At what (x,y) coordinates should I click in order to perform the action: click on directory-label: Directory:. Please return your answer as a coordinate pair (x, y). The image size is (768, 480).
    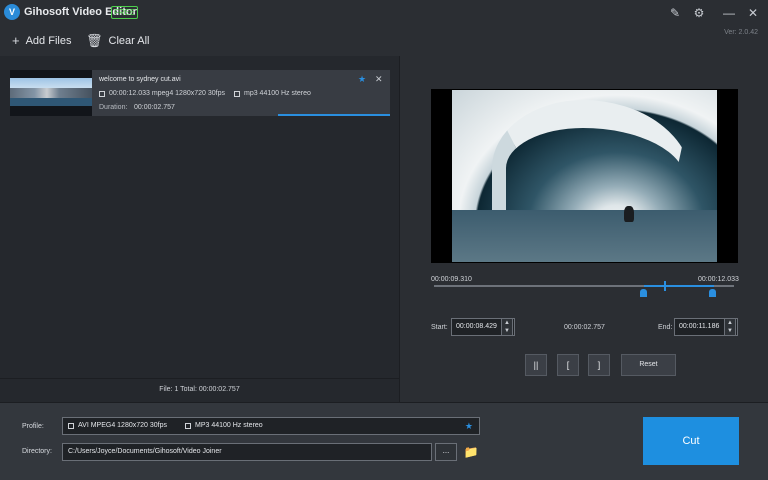
    Looking at the image, I should click on (37, 451).